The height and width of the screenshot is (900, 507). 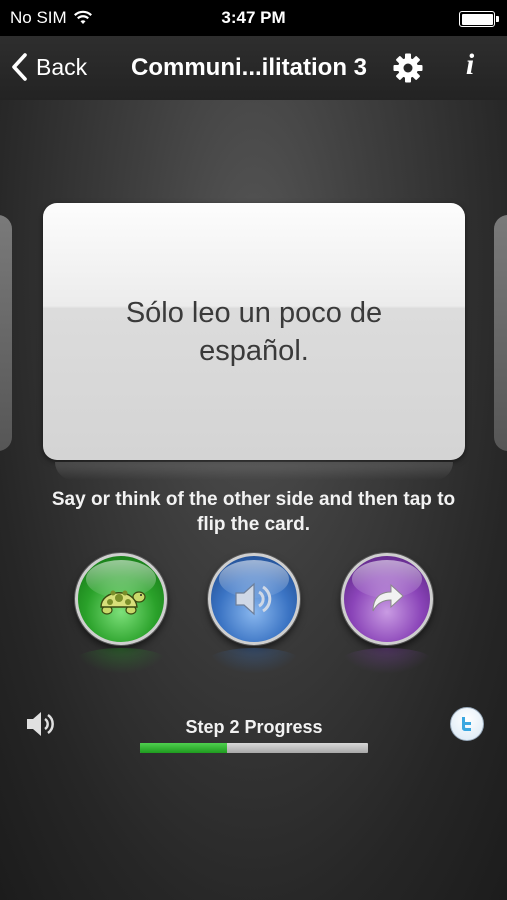 I want to click on twitter-bird-icon, so click(x=466, y=724).